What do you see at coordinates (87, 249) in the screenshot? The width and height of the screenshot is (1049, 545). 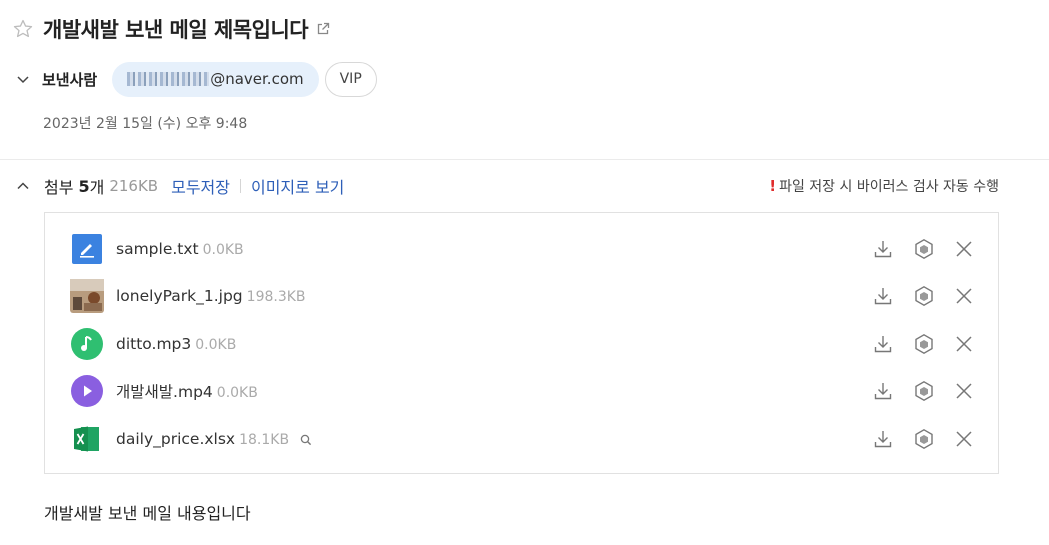 I see `text-file-icon` at bounding box center [87, 249].